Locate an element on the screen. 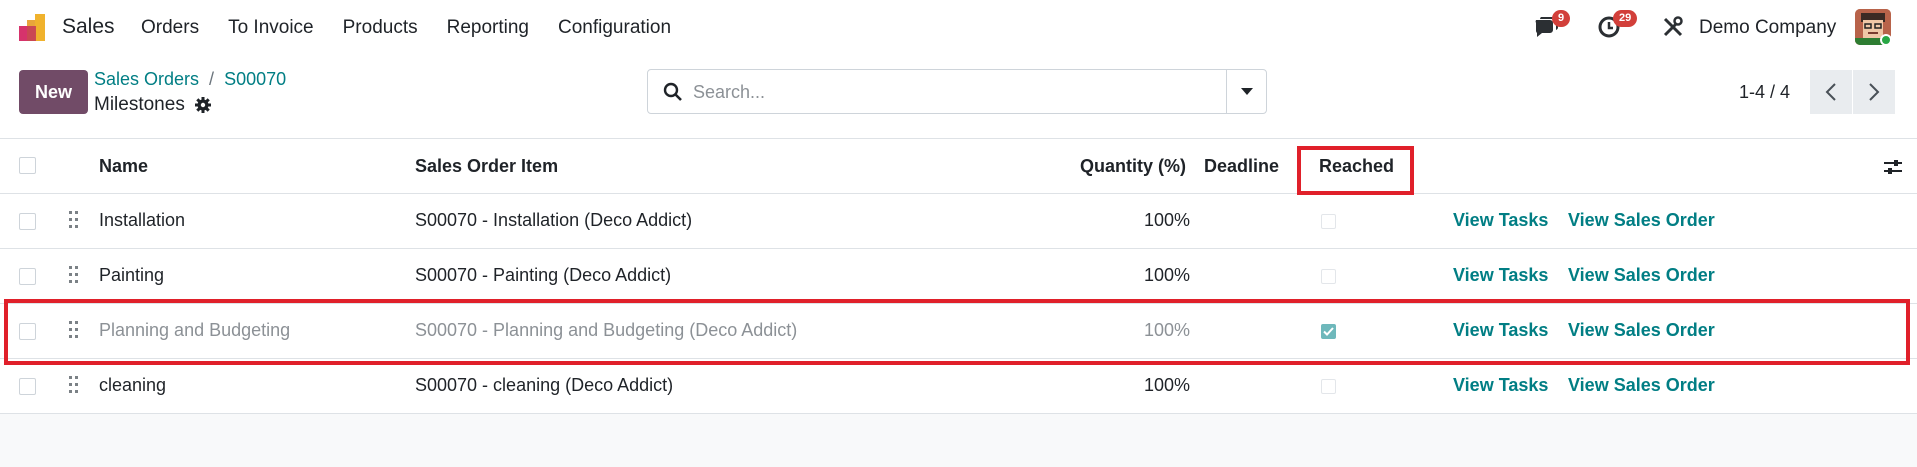  menu-products: Products is located at coordinates (380, 28).